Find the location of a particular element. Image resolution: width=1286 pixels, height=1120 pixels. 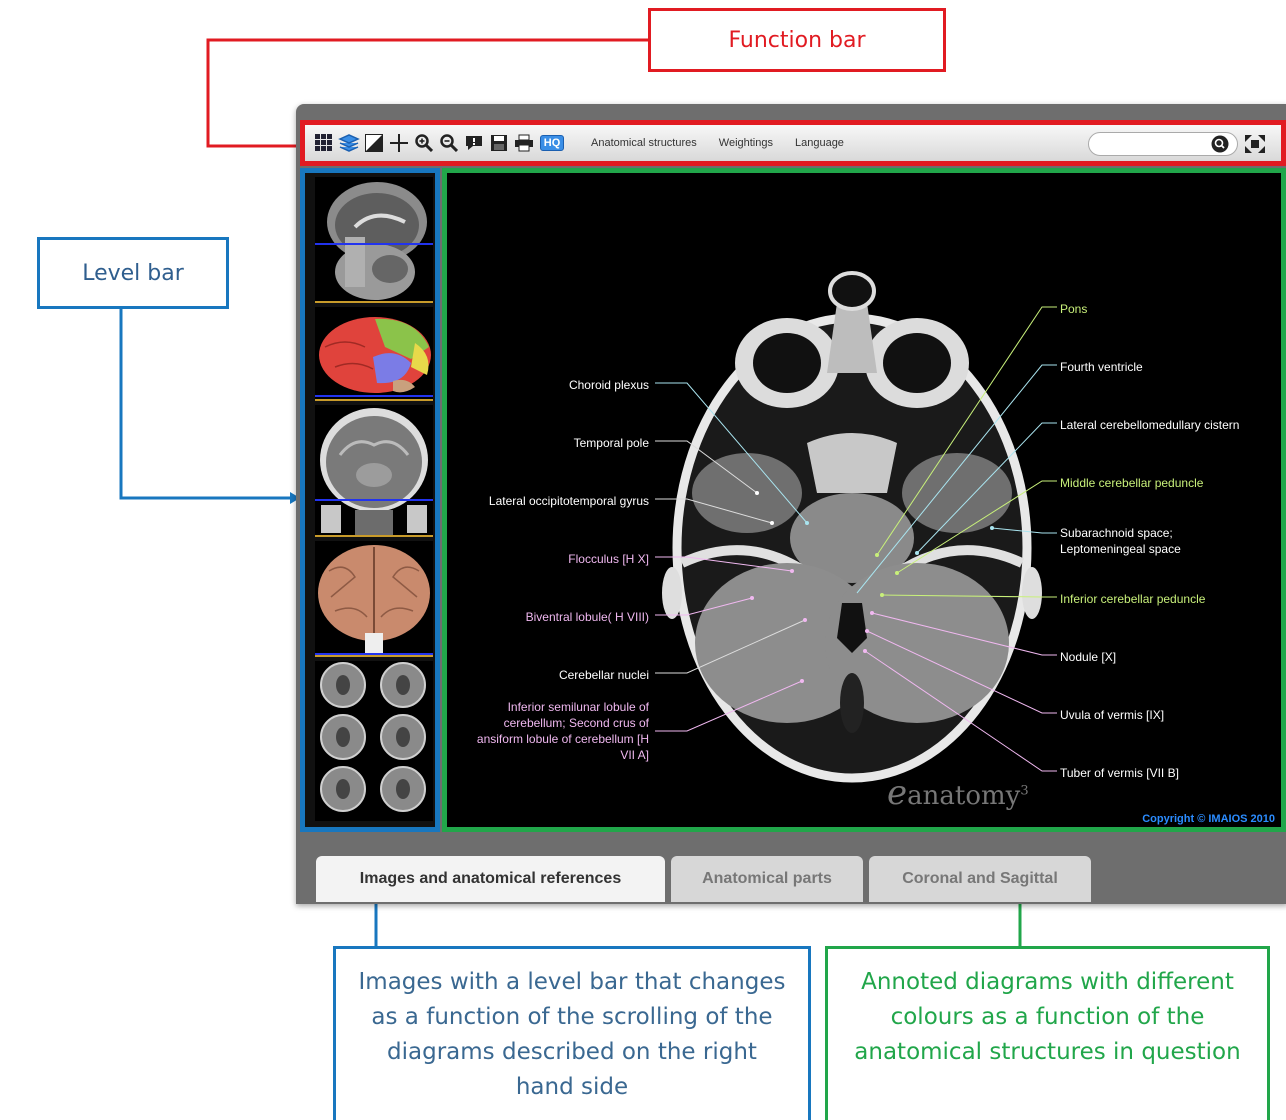

label-choroid-plexus: Choroid plexus is located at coordinates (608, 385).